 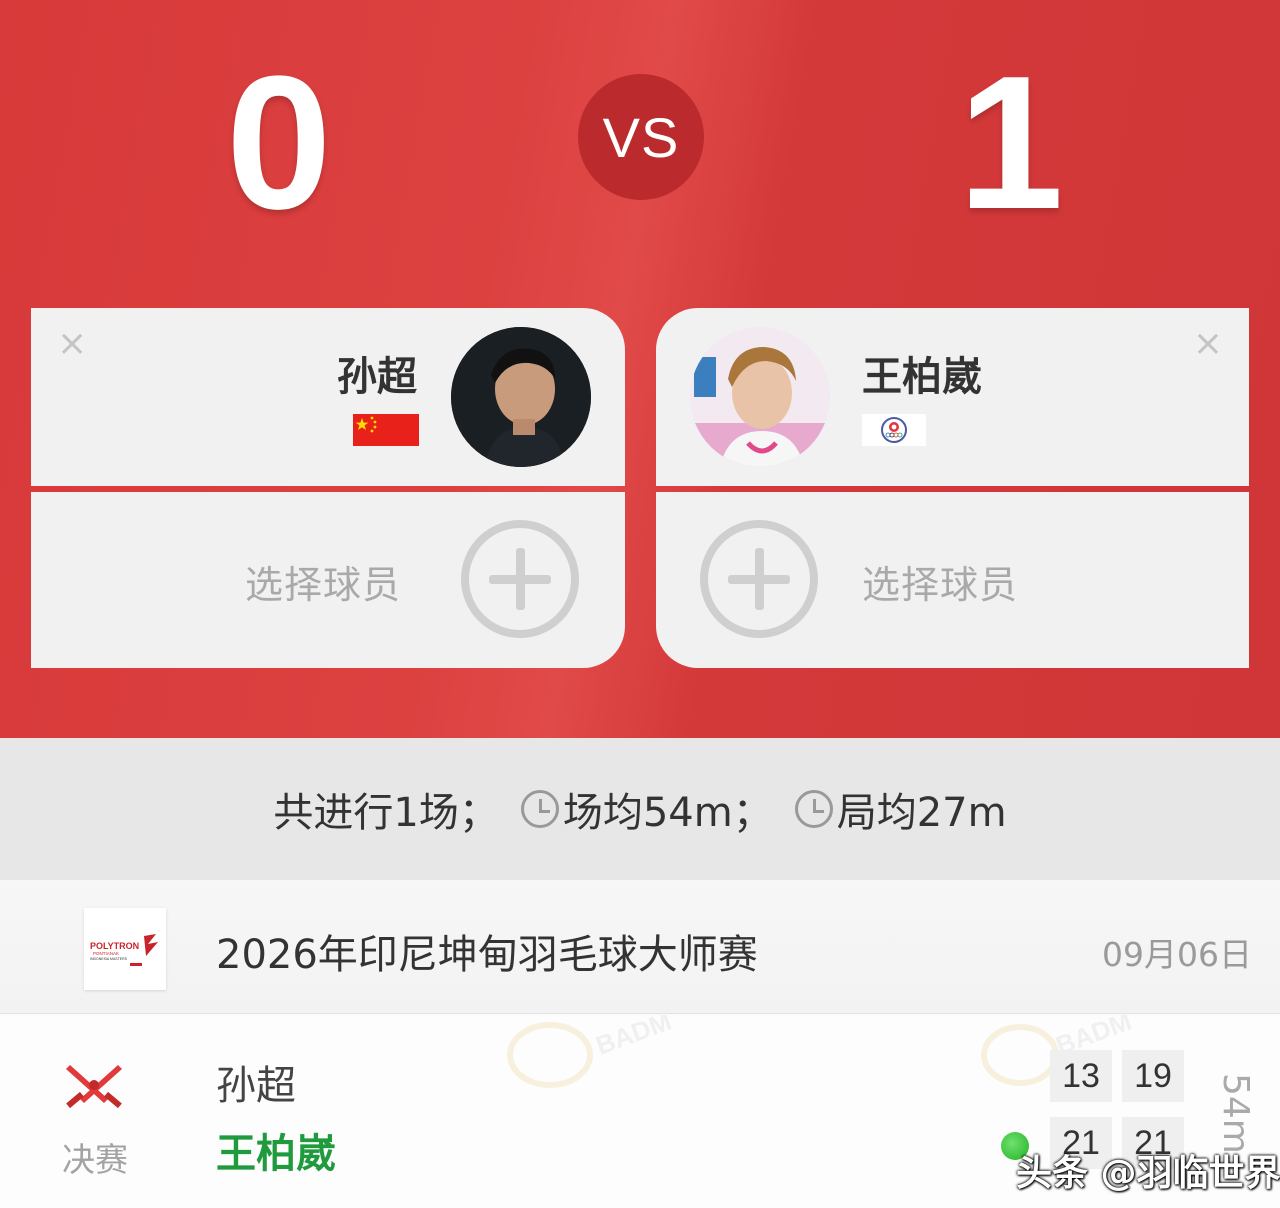 I want to click on left-add-player-slot: 选择球员, so click(x=328, y=580).